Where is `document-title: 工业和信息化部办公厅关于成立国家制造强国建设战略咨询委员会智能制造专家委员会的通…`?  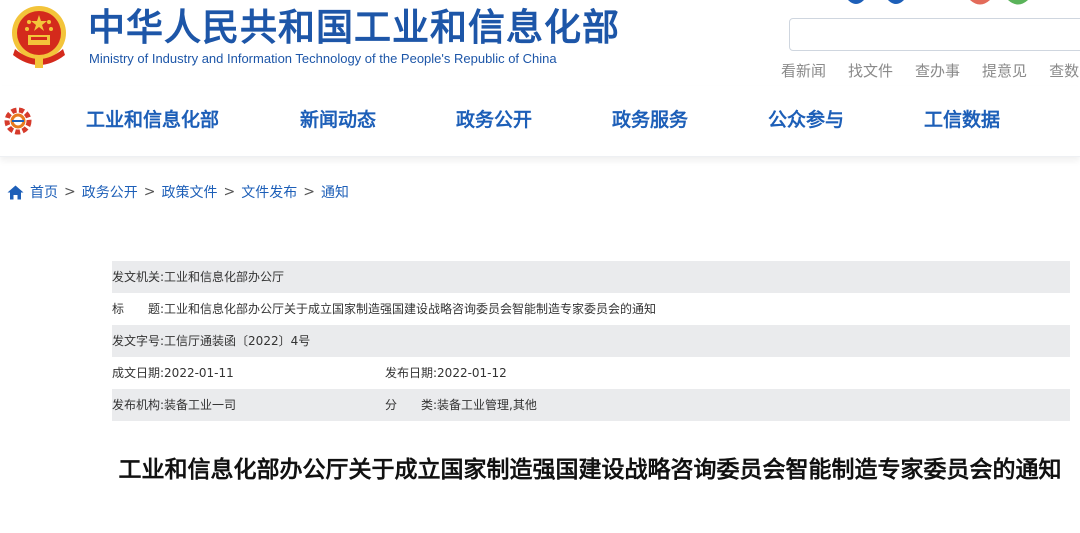
document-title: 工业和信息化部办公厅关于成立国家制造强国建设战略咨询委员会智能制造专家委员会的通… is located at coordinates (590, 470).